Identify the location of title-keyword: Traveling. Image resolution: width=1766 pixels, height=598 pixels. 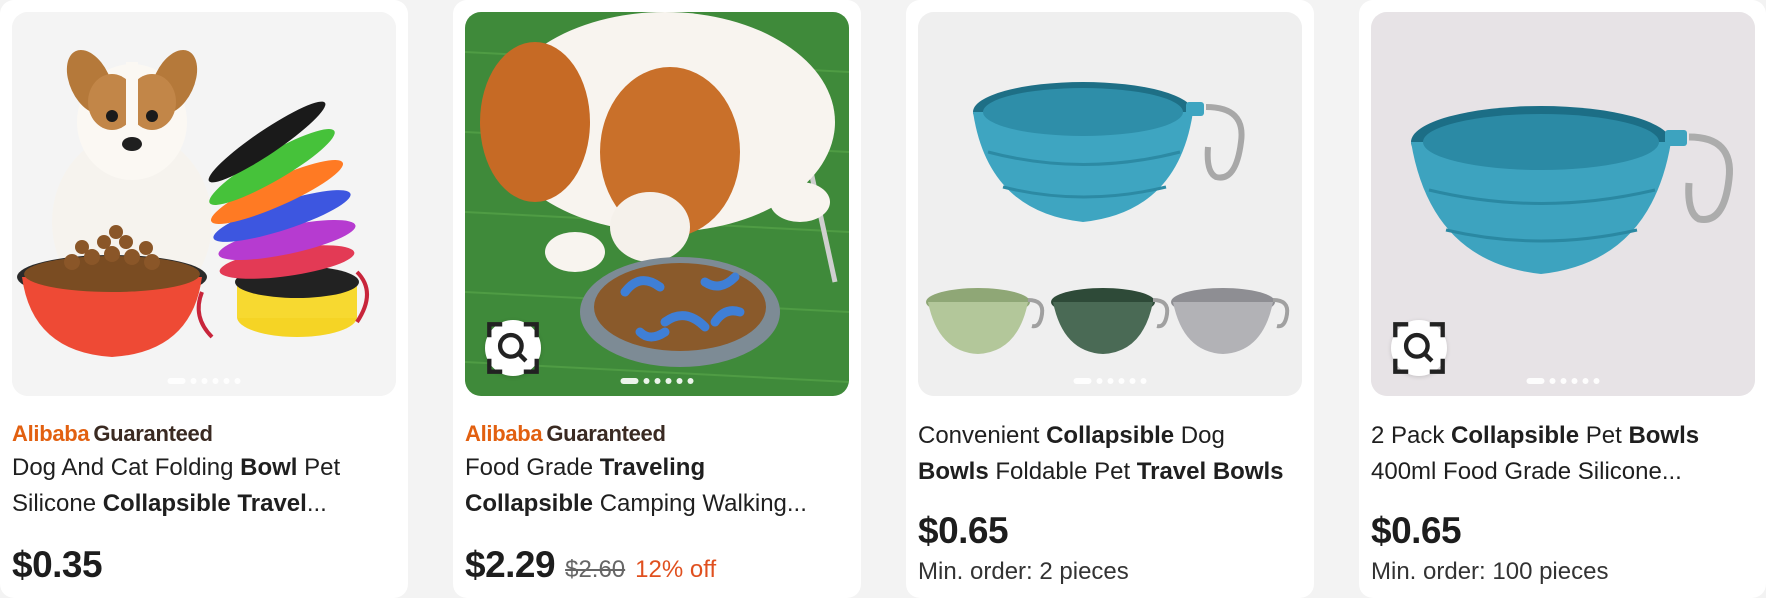
(652, 467).